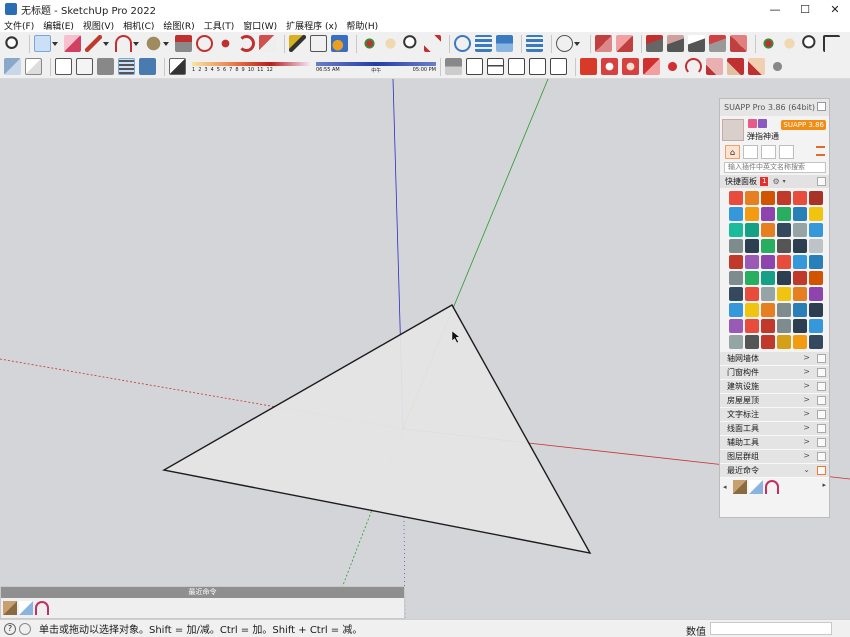  Describe the element at coordinates (740, 486) in the screenshot. I see `recent-materials-icon` at that location.